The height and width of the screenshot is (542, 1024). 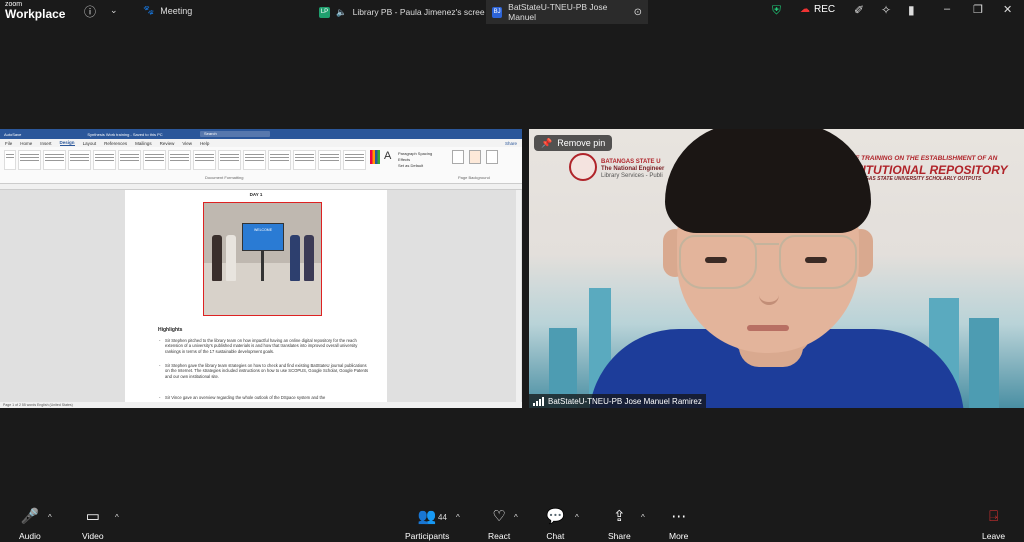 What do you see at coordinates (30, 516) in the screenshot?
I see `mic-muted-icon: 🎤` at bounding box center [30, 516].